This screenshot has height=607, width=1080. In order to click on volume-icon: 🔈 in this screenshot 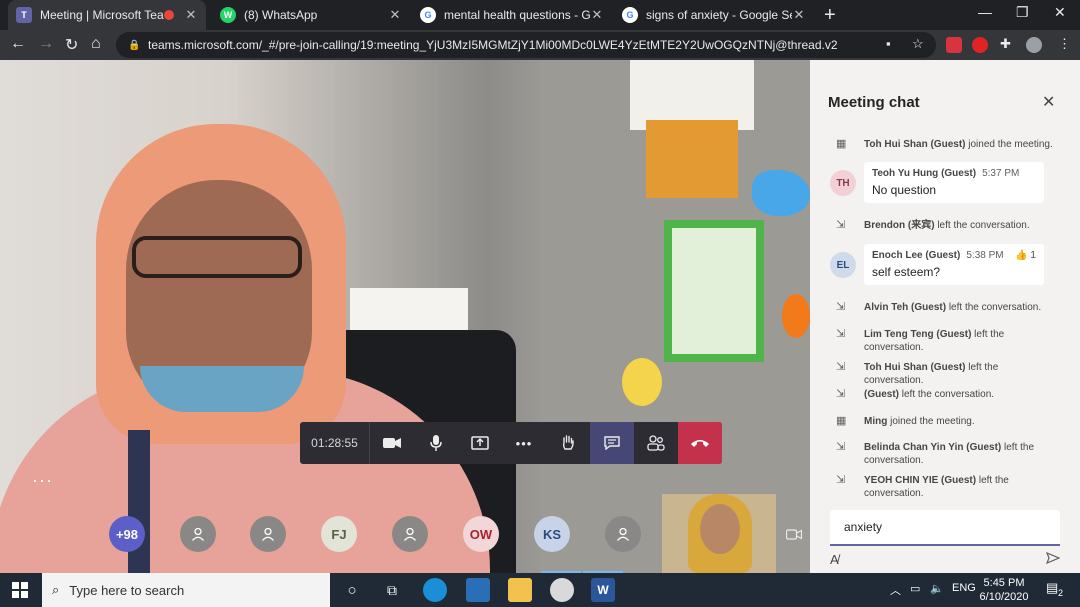, I will do `click(937, 588)`.